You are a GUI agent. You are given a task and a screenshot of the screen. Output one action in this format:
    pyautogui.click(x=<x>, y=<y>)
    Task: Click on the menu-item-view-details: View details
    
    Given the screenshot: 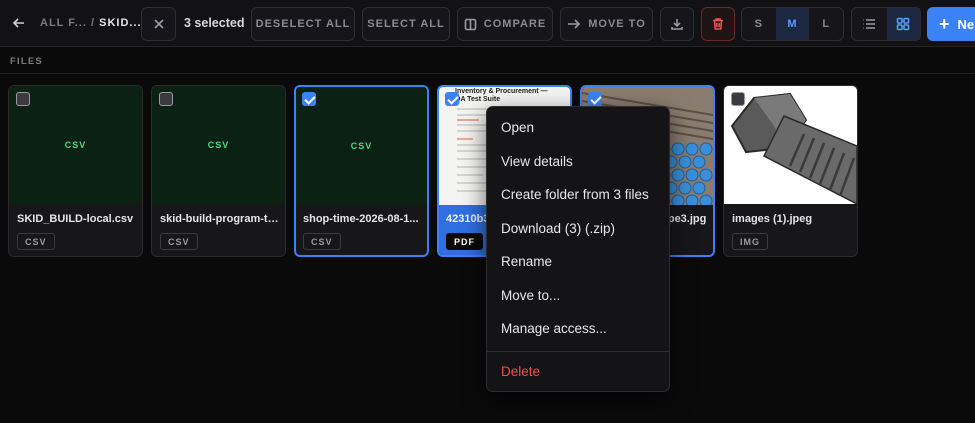 What is the action you would take?
    pyautogui.click(x=537, y=161)
    